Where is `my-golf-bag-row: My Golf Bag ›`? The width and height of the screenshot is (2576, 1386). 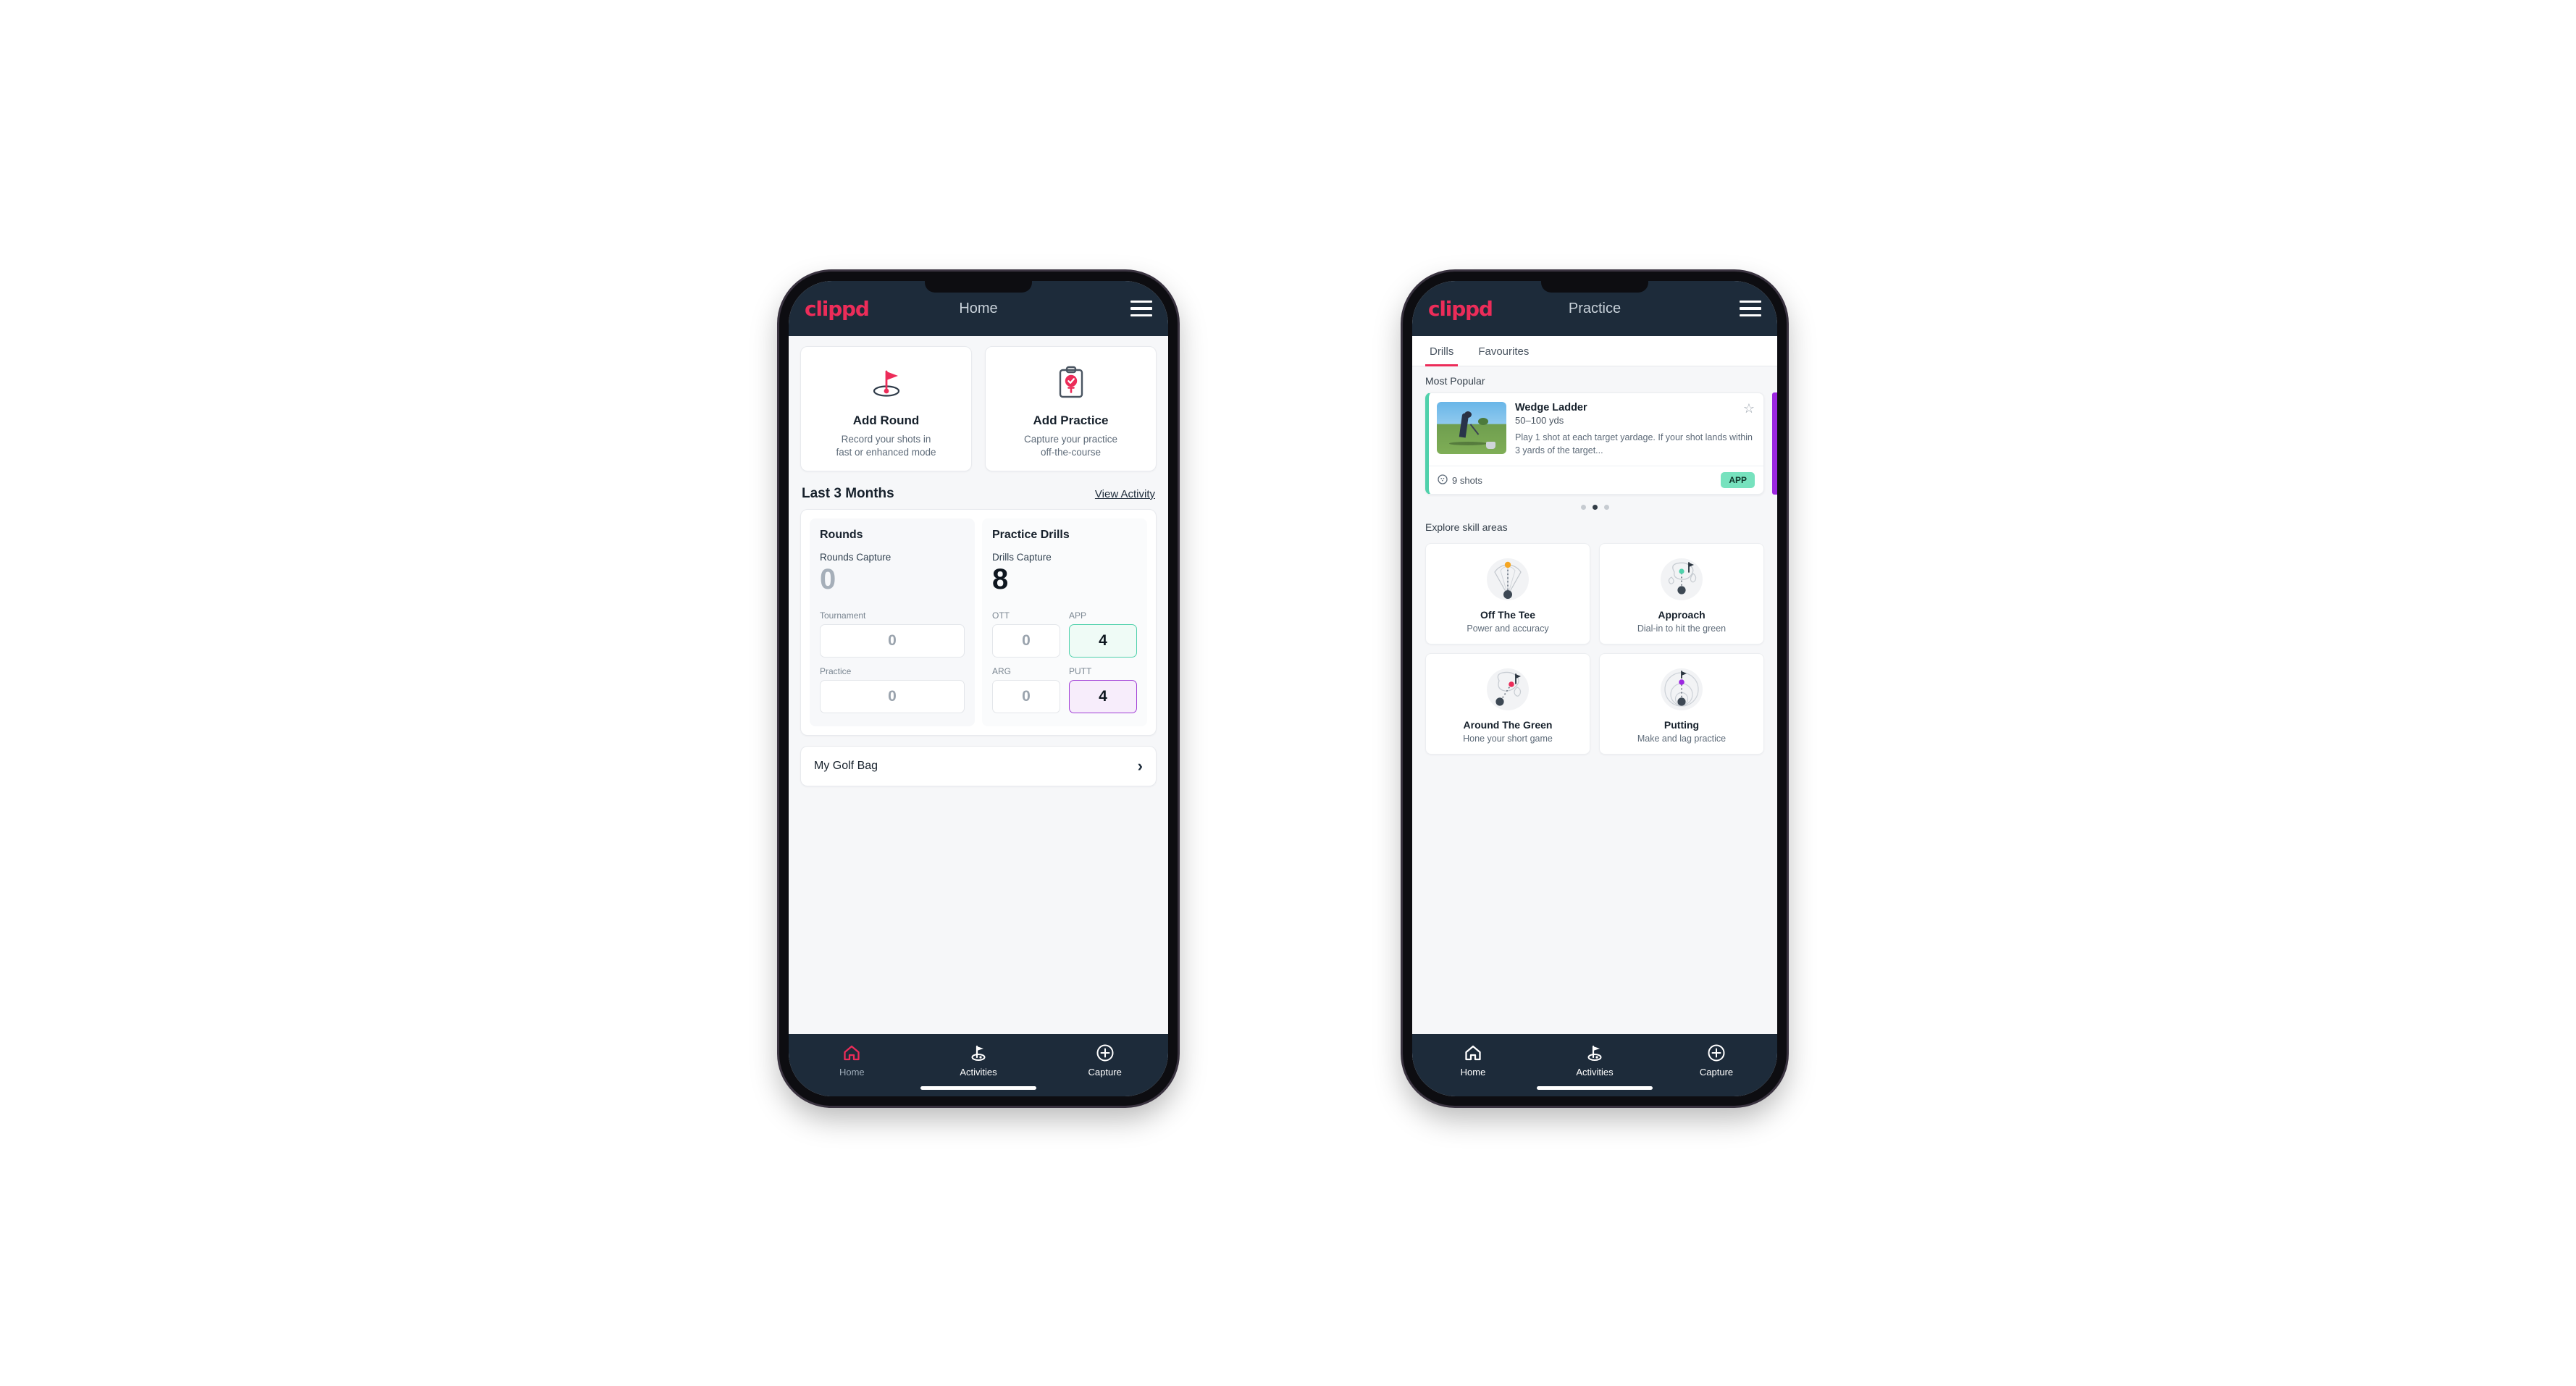 my-golf-bag-row: My Golf Bag › is located at coordinates (978, 766).